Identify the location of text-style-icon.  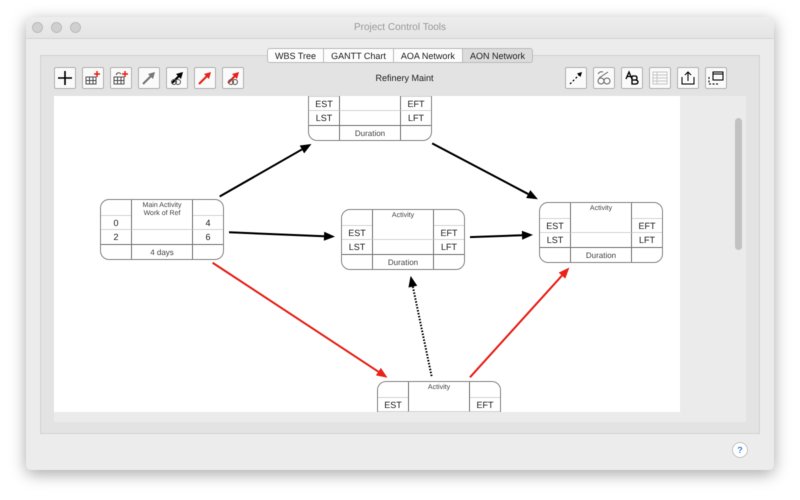
(632, 78).